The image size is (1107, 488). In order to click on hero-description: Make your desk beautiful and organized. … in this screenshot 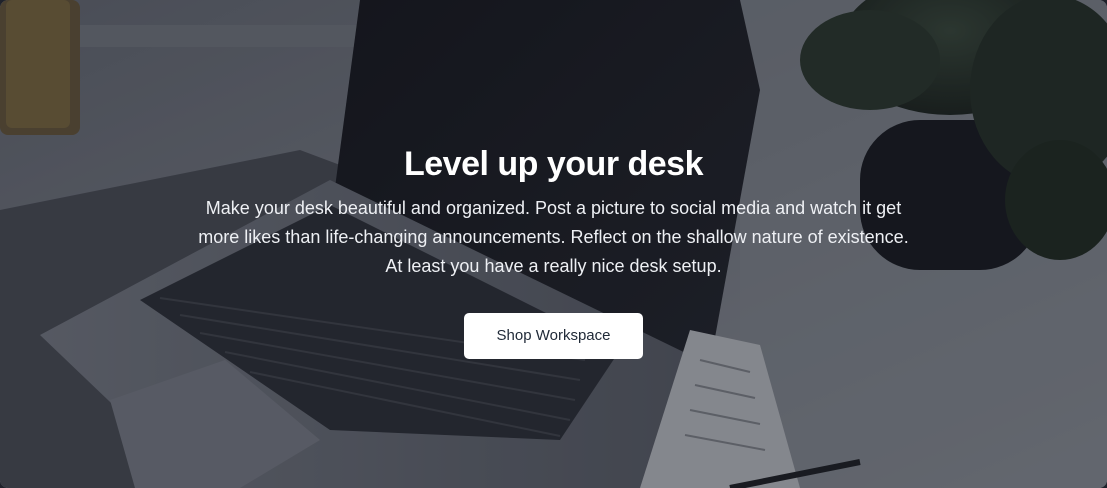, I will do `click(553, 237)`.